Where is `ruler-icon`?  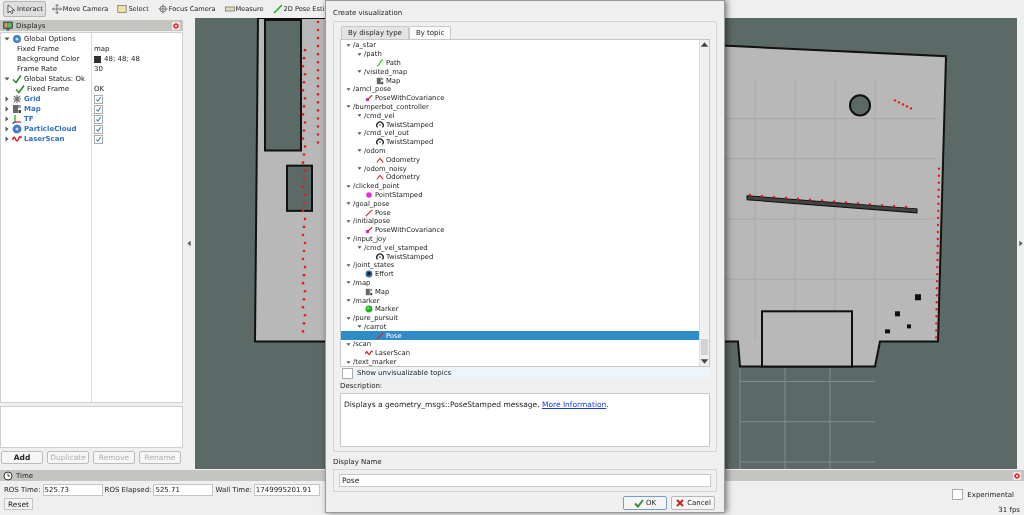 ruler-icon is located at coordinates (229, 9).